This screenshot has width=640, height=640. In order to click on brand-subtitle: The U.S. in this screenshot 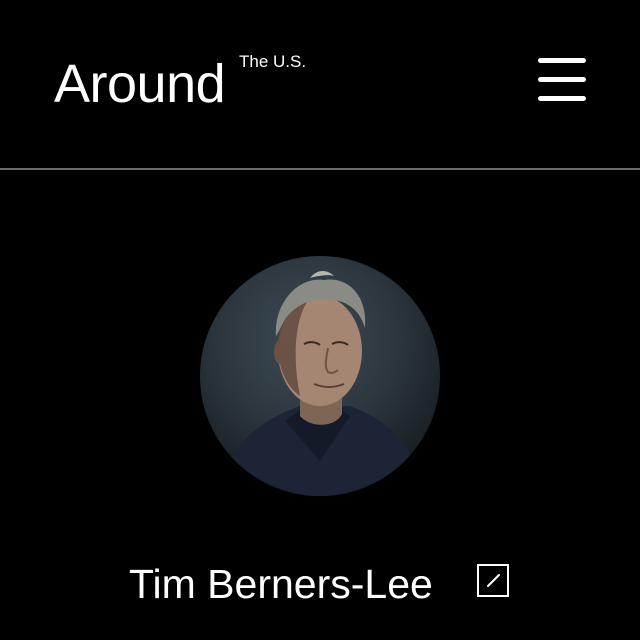, I will do `click(273, 61)`.